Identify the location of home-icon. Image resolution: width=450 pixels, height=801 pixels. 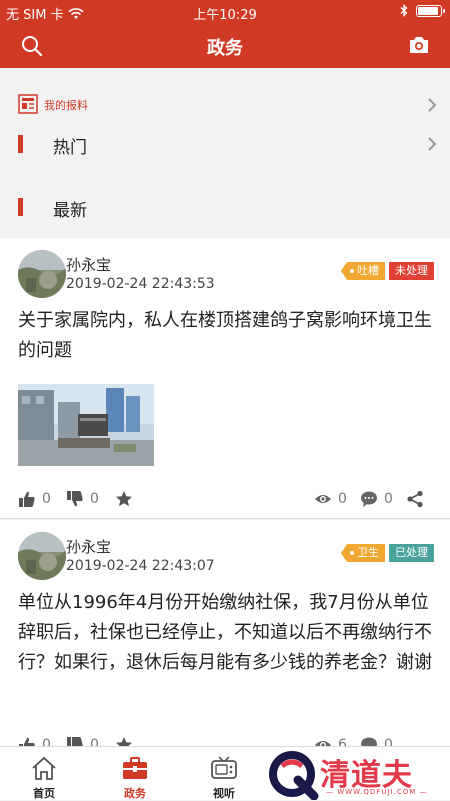
(44, 768).